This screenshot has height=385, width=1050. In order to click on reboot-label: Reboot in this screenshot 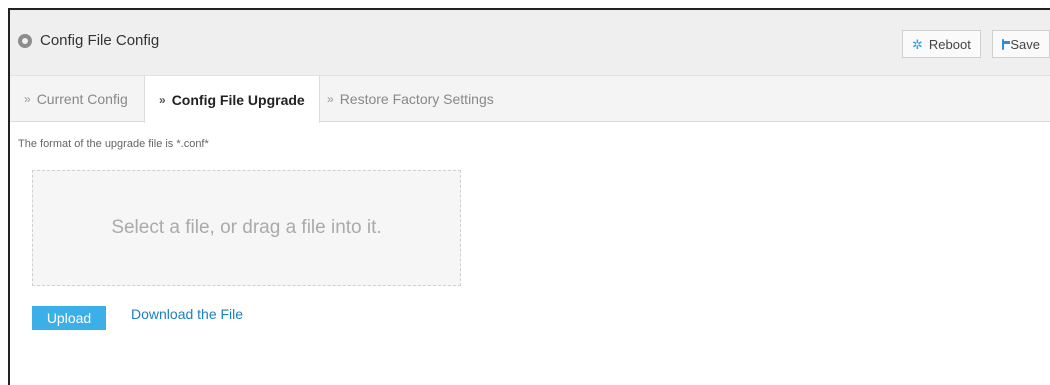, I will do `click(949, 44)`.